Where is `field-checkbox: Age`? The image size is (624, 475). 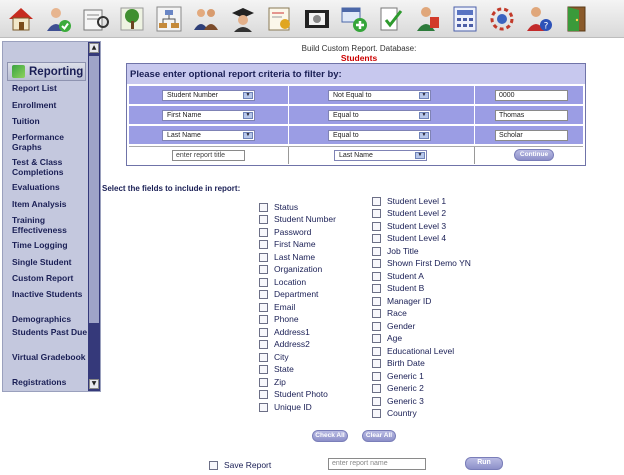
field-checkbox: Age is located at coordinates (387, 338).